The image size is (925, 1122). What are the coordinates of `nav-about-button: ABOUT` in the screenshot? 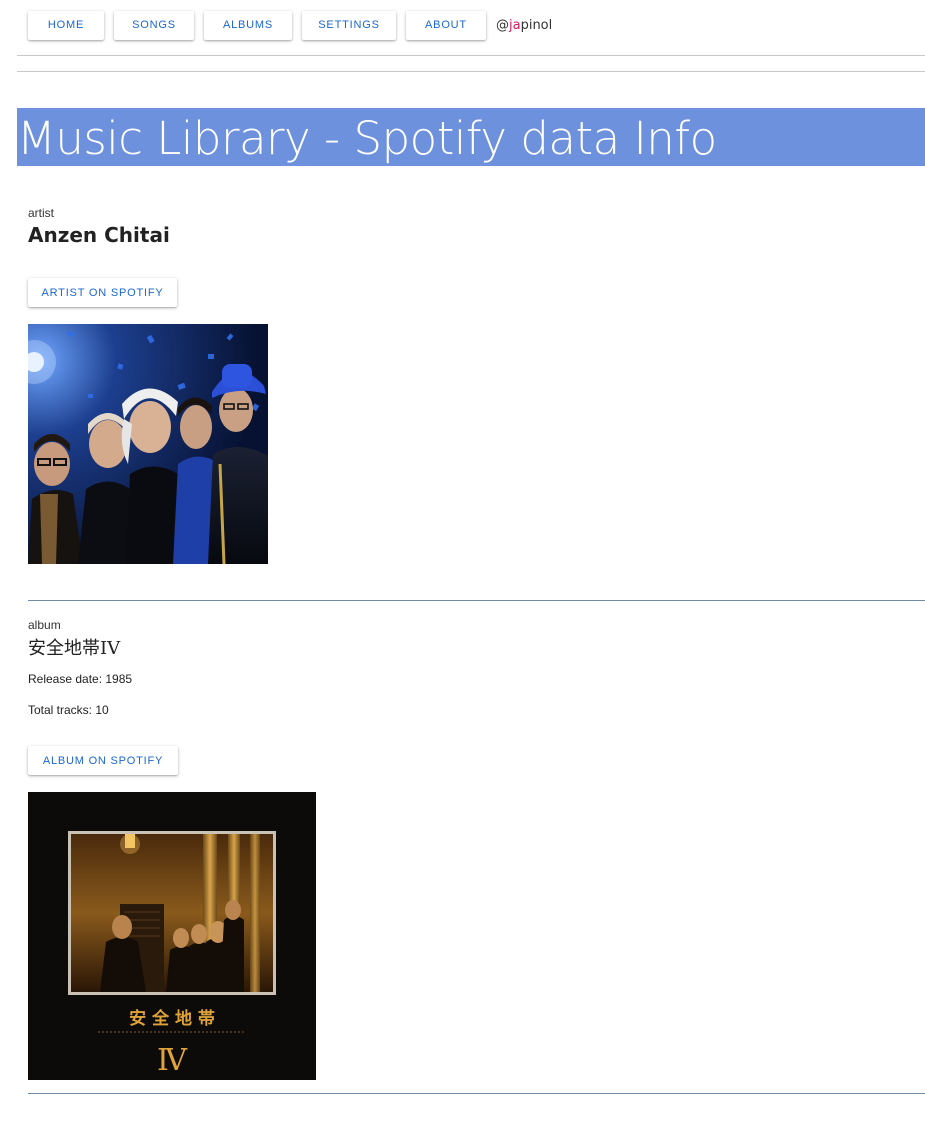 It's located at (446, 25).